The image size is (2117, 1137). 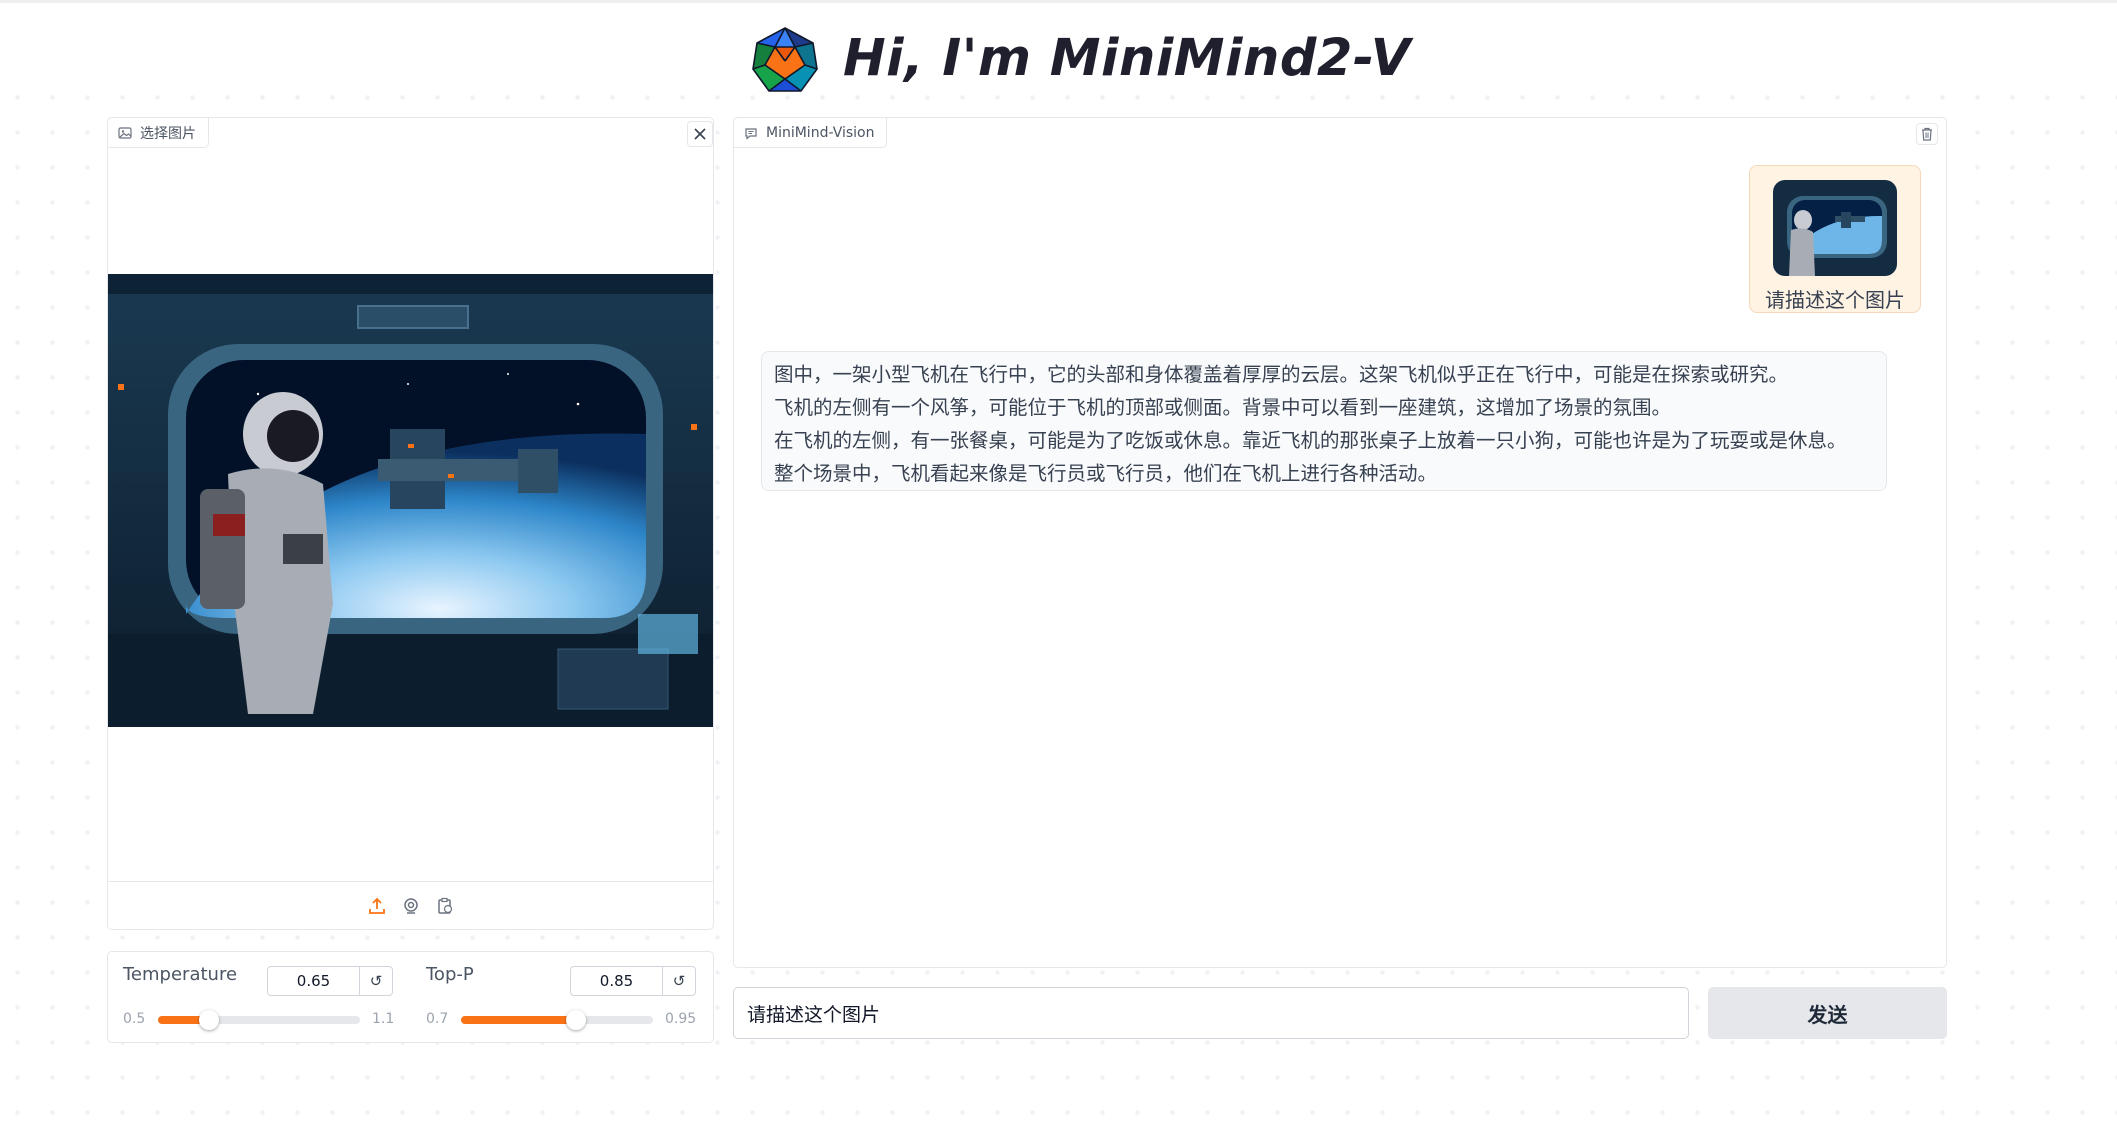 What do you see at coordinates (125, 132) in the screenshot?
I see `image-icon` at bounding box center [125, 132].